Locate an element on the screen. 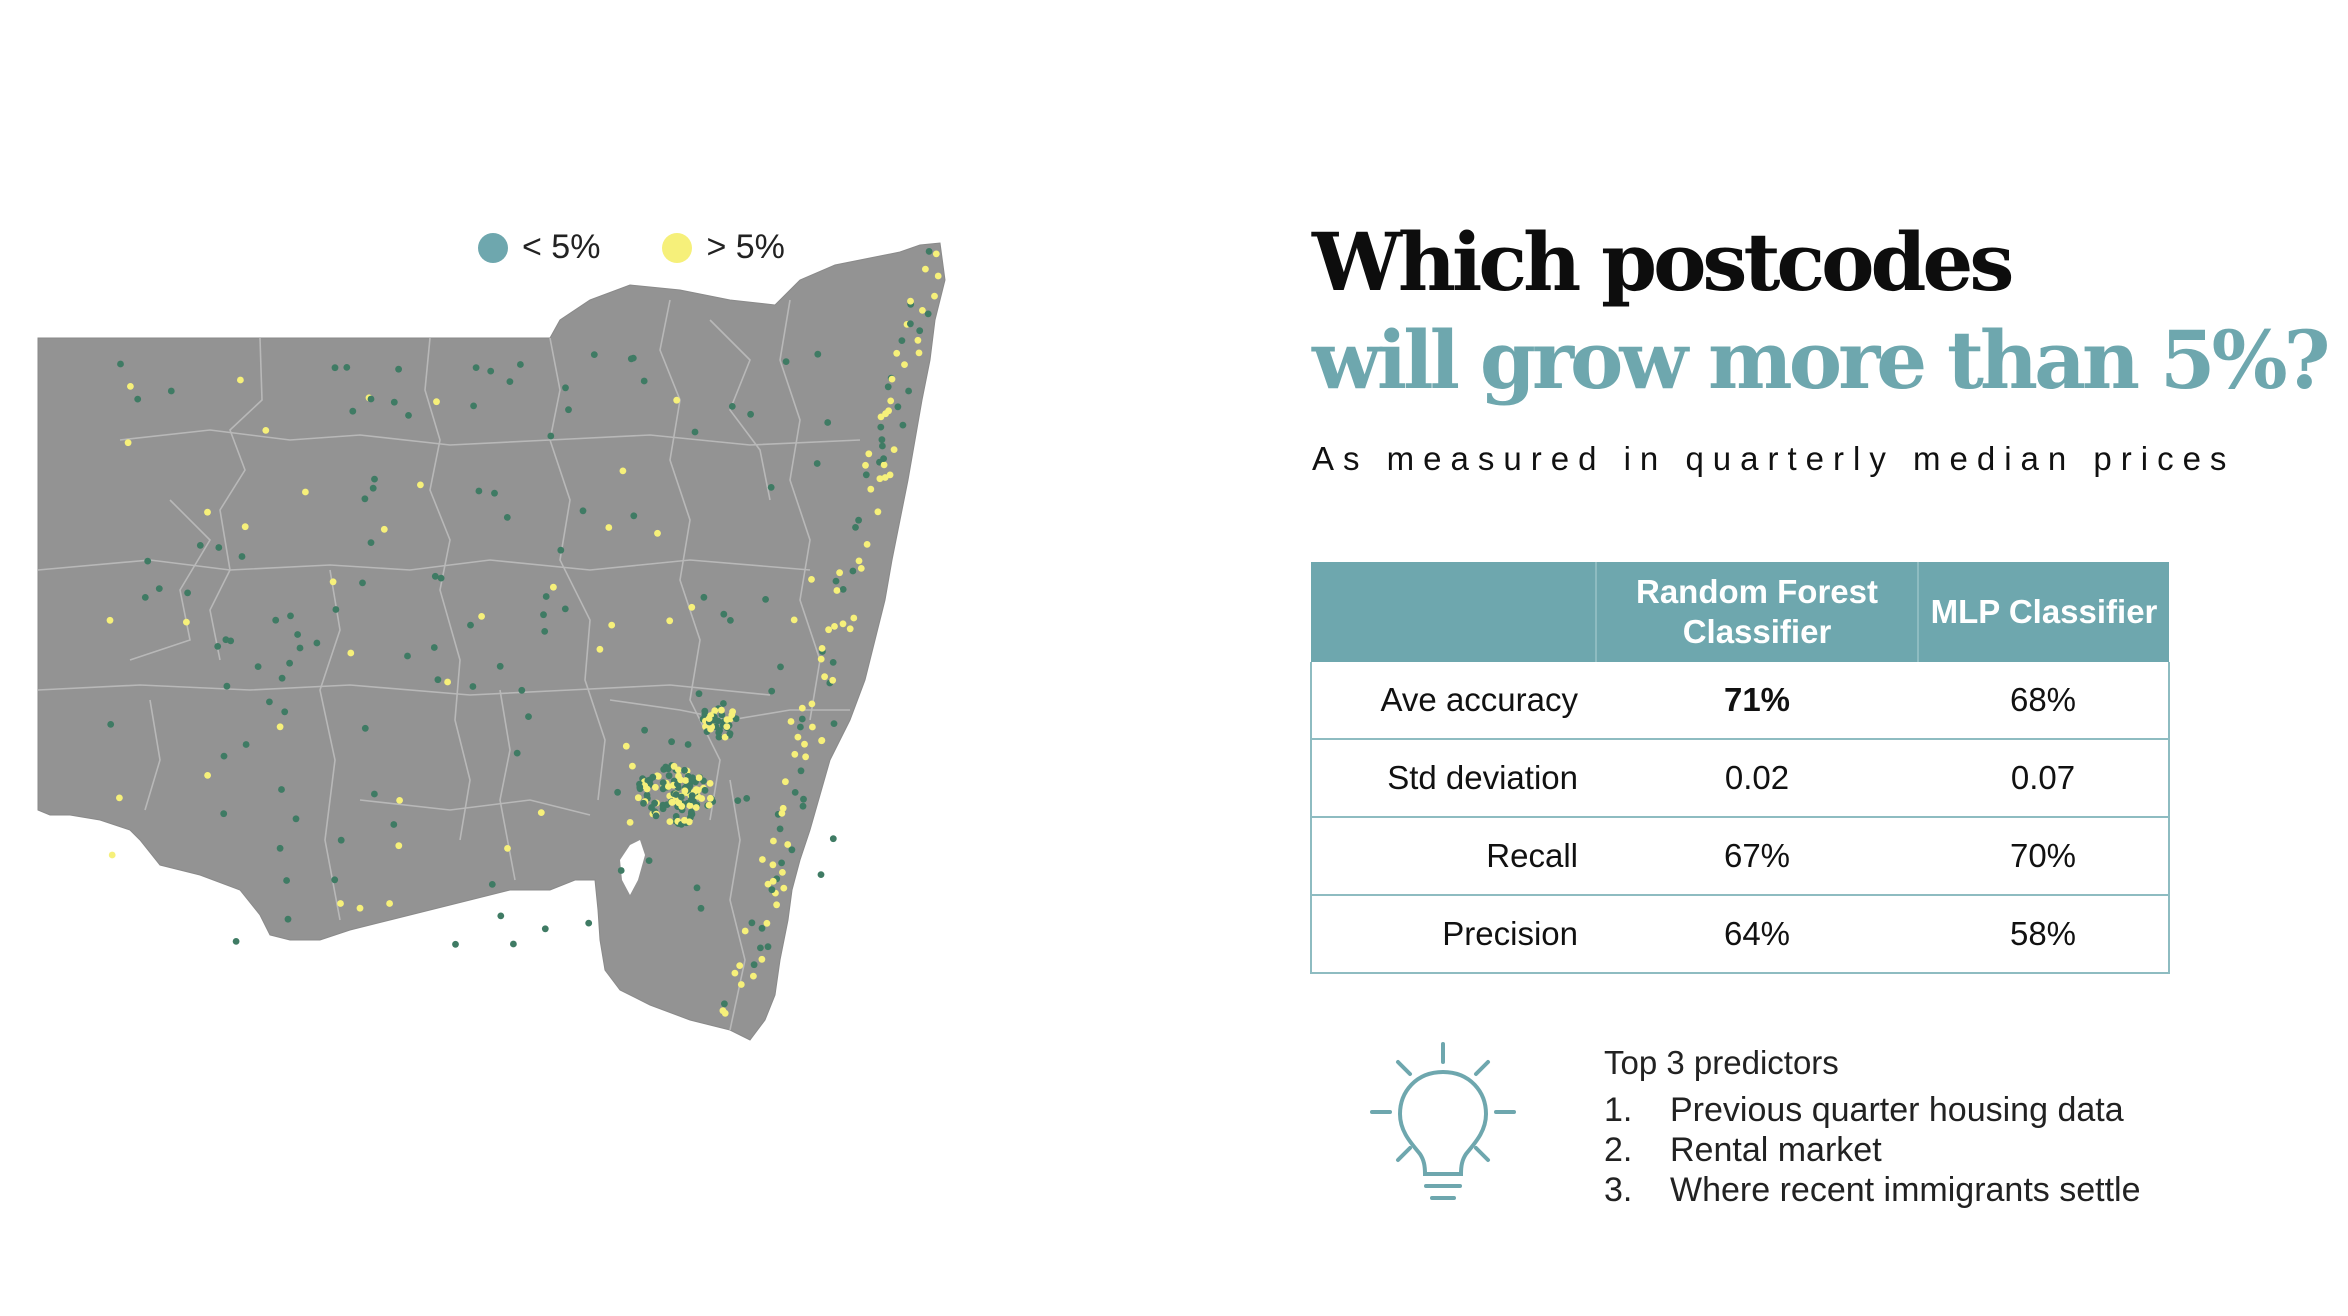 This screenshot has width=2348, height=1316. mlp-value: 58% is located at coordinates (2044, 934).